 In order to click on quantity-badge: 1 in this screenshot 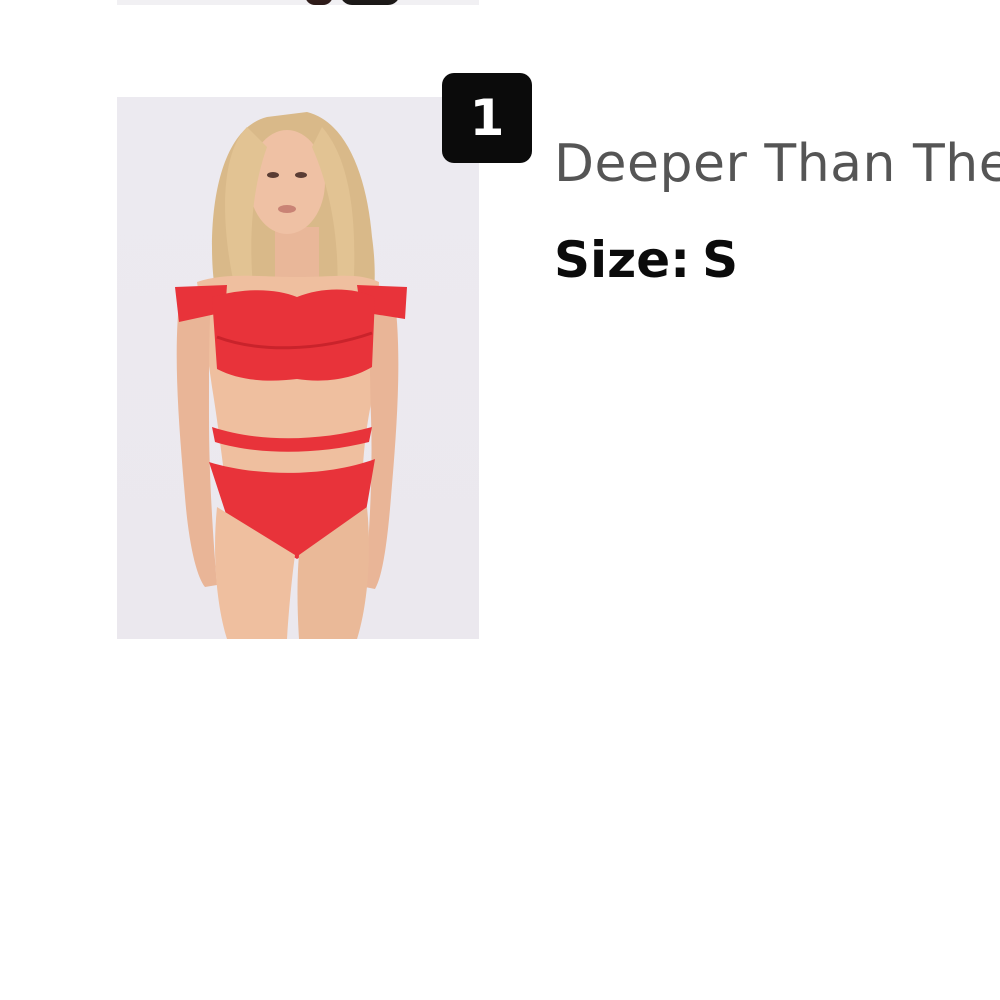, I will do `click(487, 118)`.